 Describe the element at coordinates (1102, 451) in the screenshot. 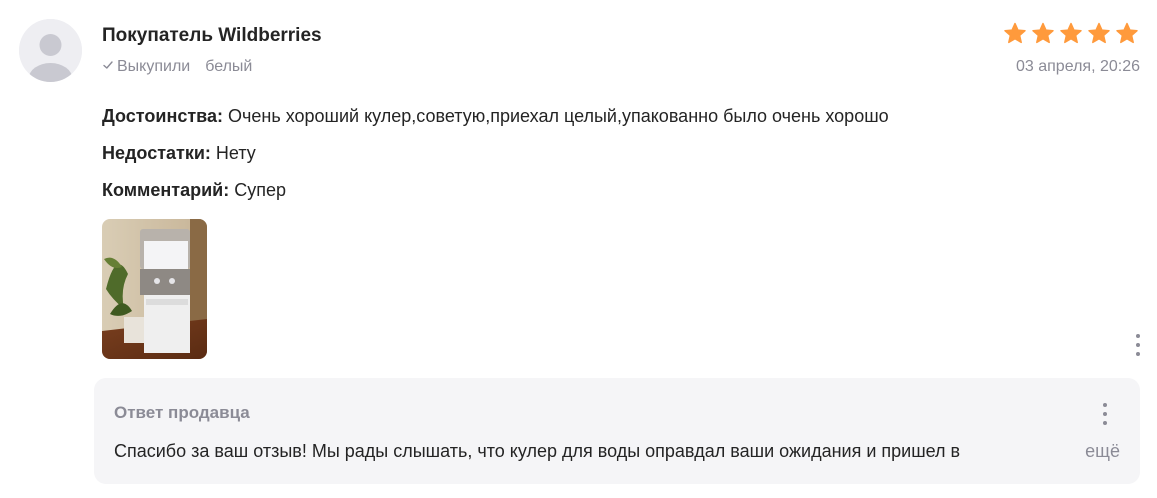

I see `show-more-link: ещё` at that location.